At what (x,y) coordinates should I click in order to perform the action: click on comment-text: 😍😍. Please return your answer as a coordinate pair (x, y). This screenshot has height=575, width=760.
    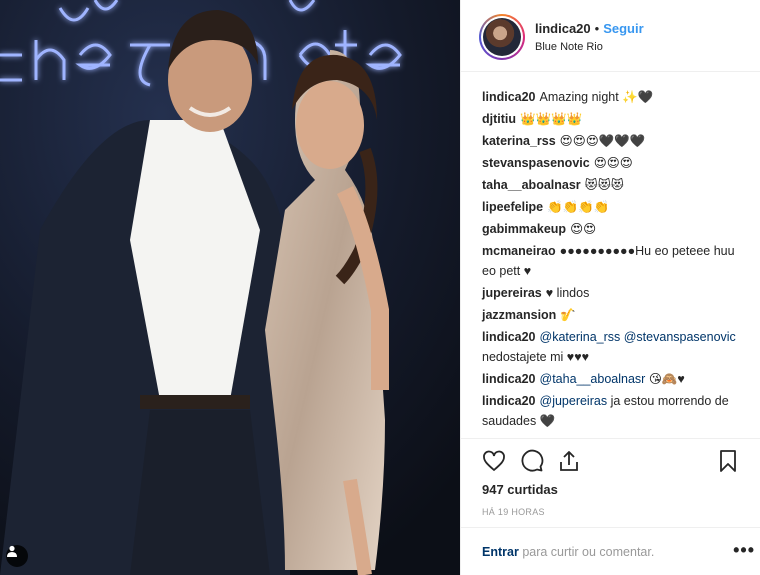
    Looking at the image, I should click on (583, 229).